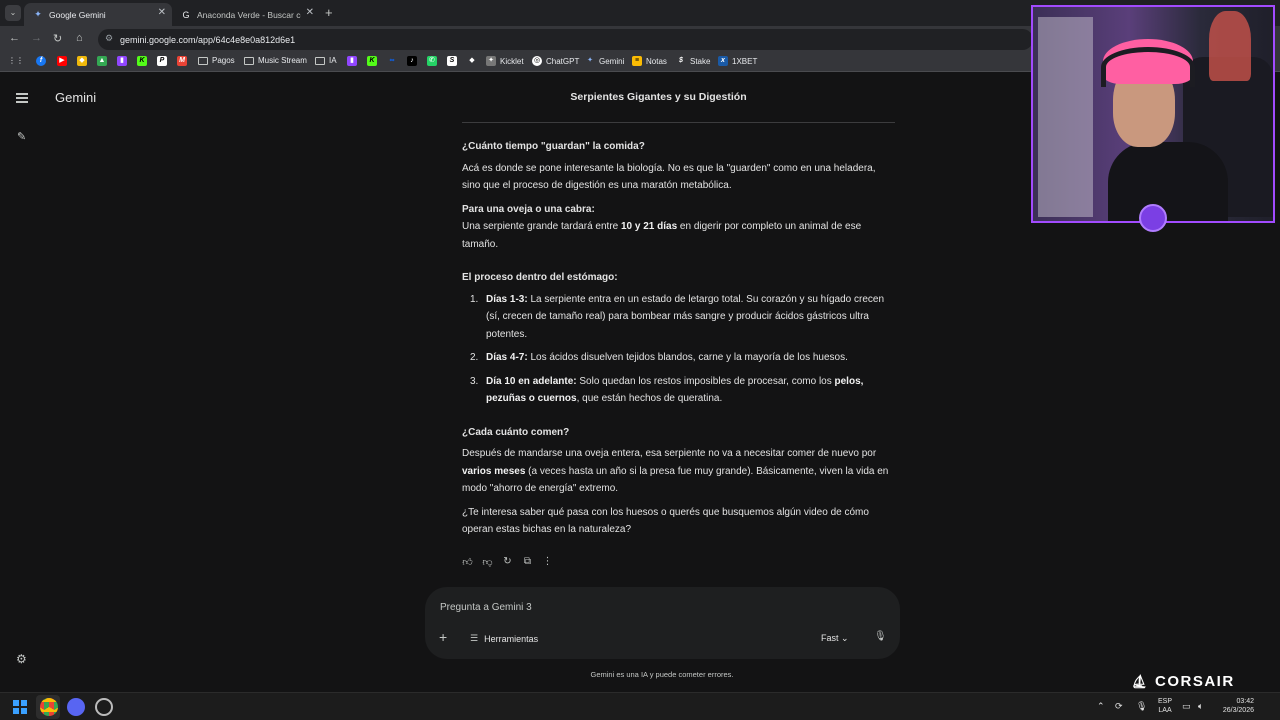 This screenshot has height=720, width=1280. I want to click on tray-sync-icon: ⟳, so click(1119, 706).